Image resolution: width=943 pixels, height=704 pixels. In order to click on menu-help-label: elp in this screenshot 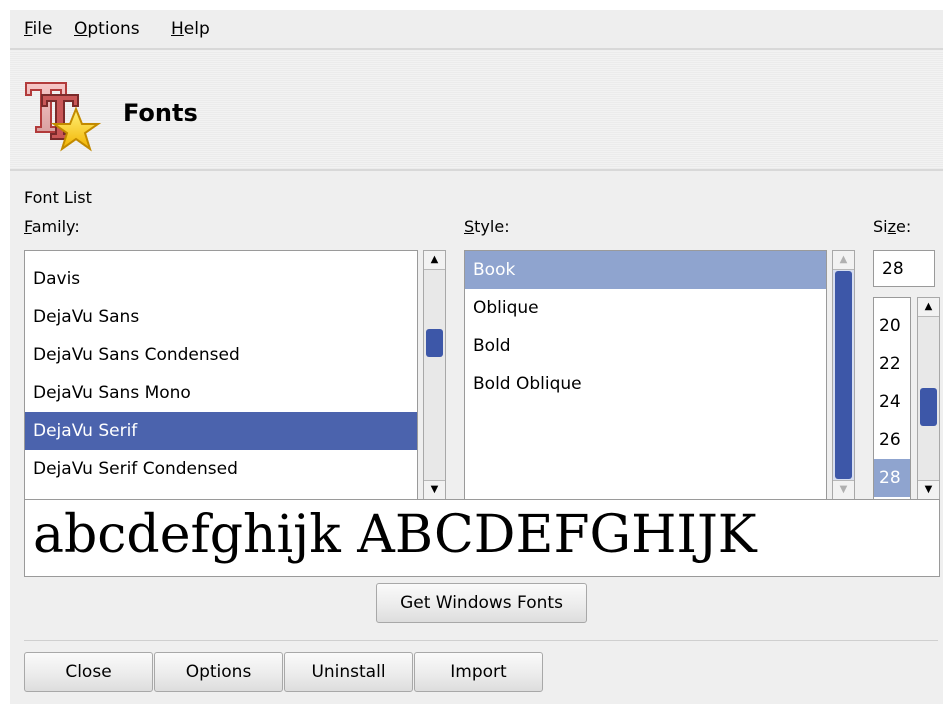, I will do `click(196, 29)`.